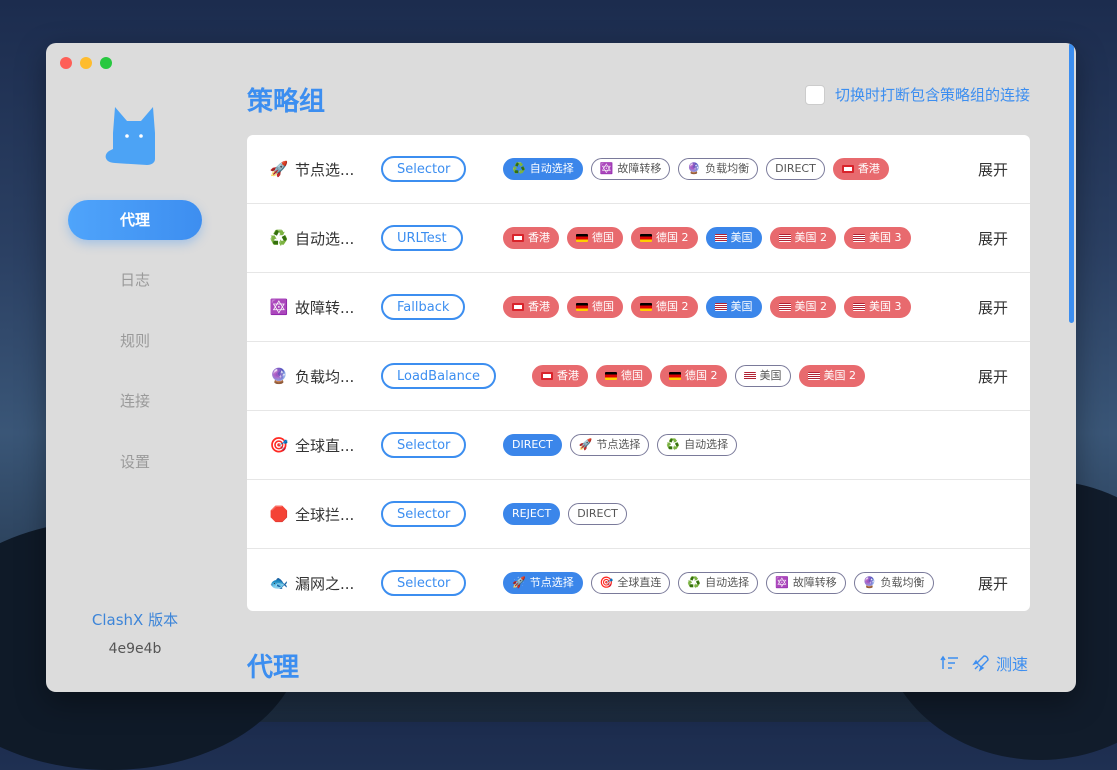  I want to click on hk-flag-icon, so click(518, 307).